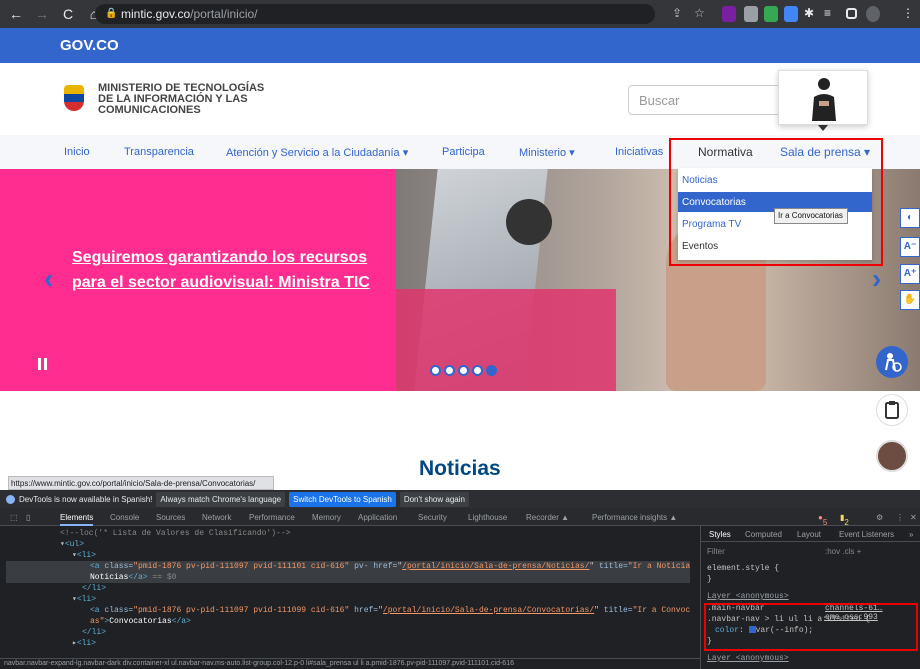  What do you see at coordinates (375, 14) in the screenshot?
I see `address-bar: 🔒 mintic.gov.co/portal/inicio/` at bounding box center [375, 14].